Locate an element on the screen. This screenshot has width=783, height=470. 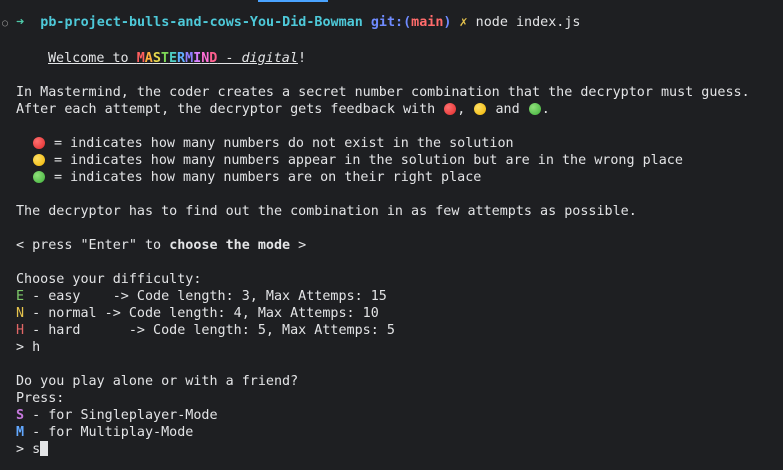
welcome-line: Welcome to MASTERMIND - digital! is located at coordinates (177, 58).